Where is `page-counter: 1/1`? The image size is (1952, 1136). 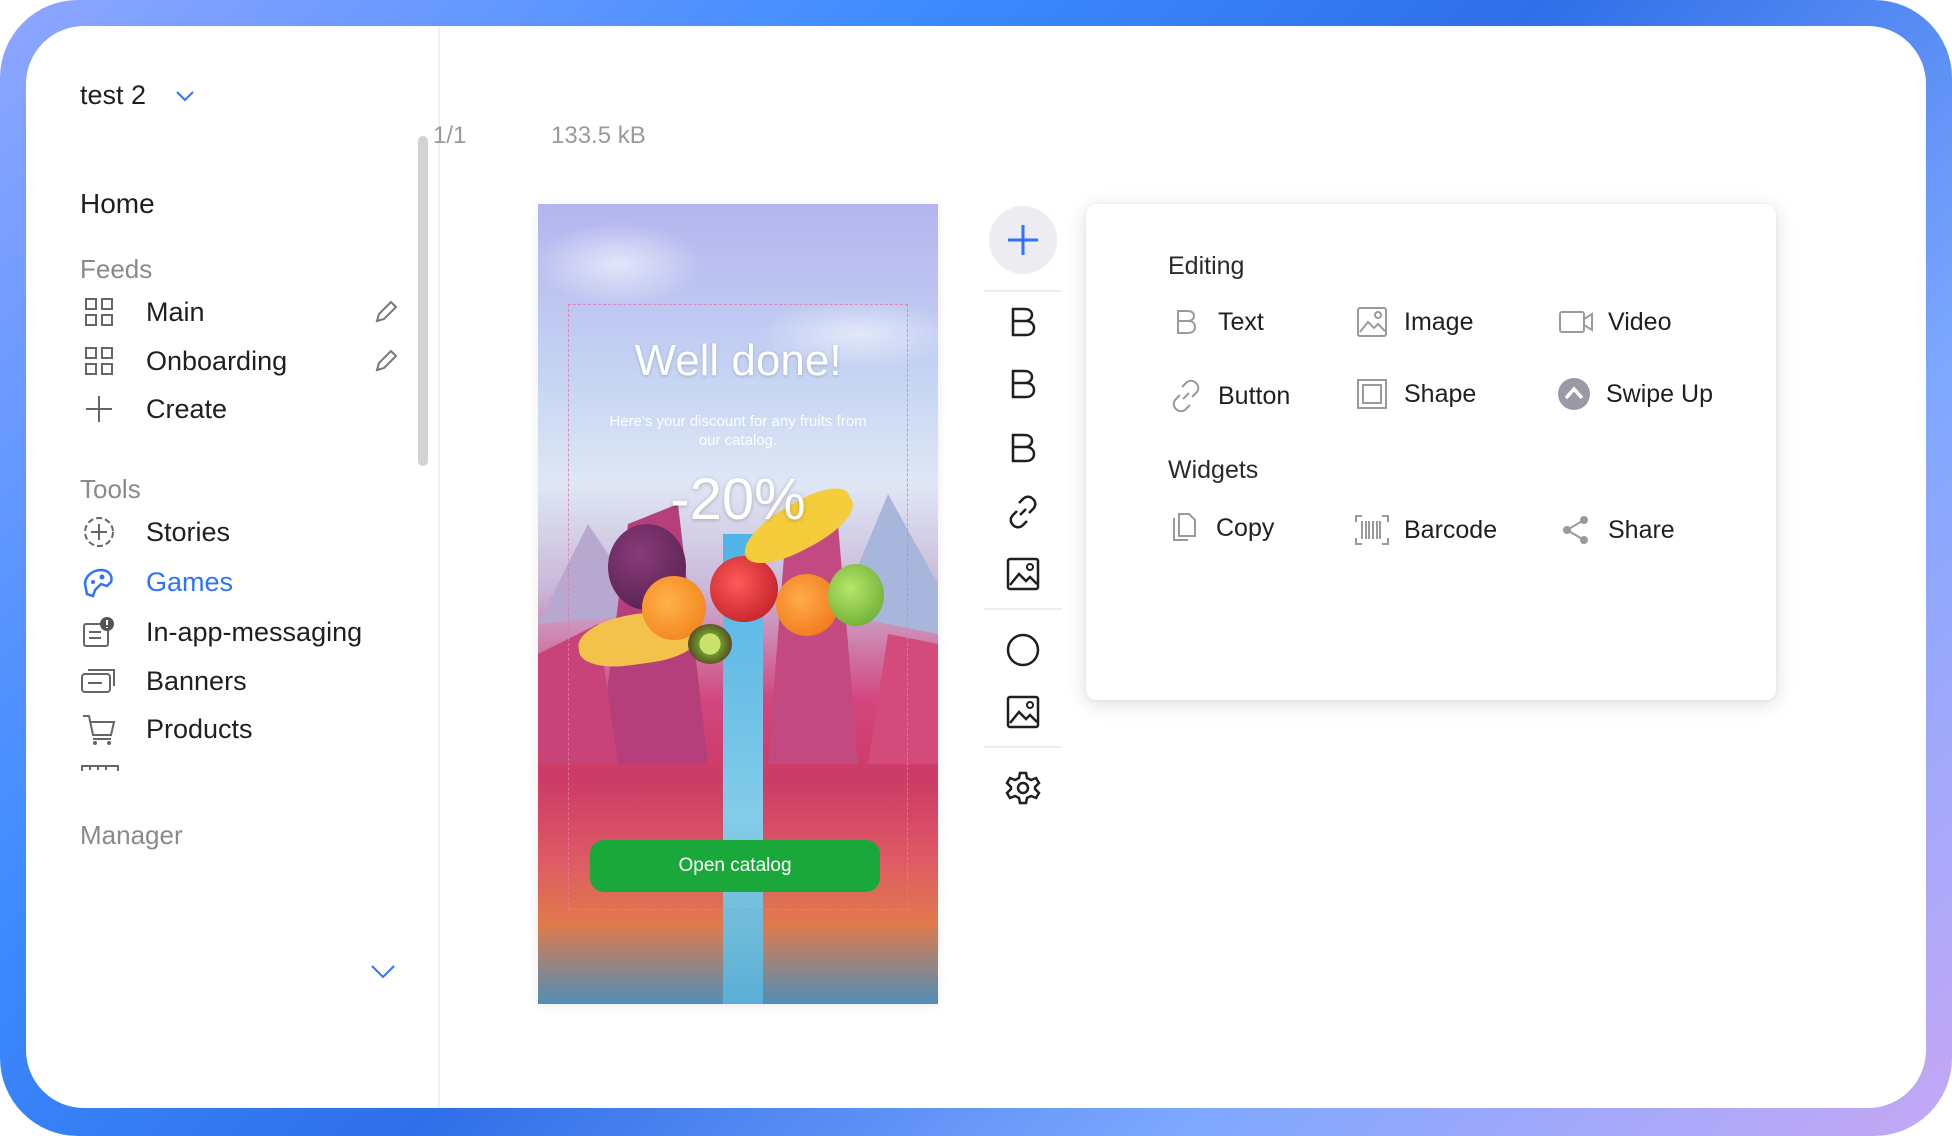
page-counter: 1/1 is located at coordinates (450, 135).